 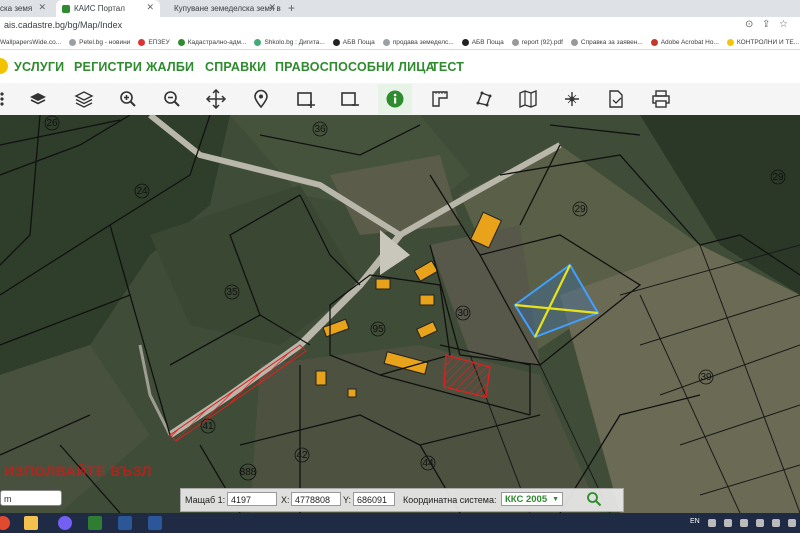 I want to click on plot-number: 42, so click(x=302, y=455).